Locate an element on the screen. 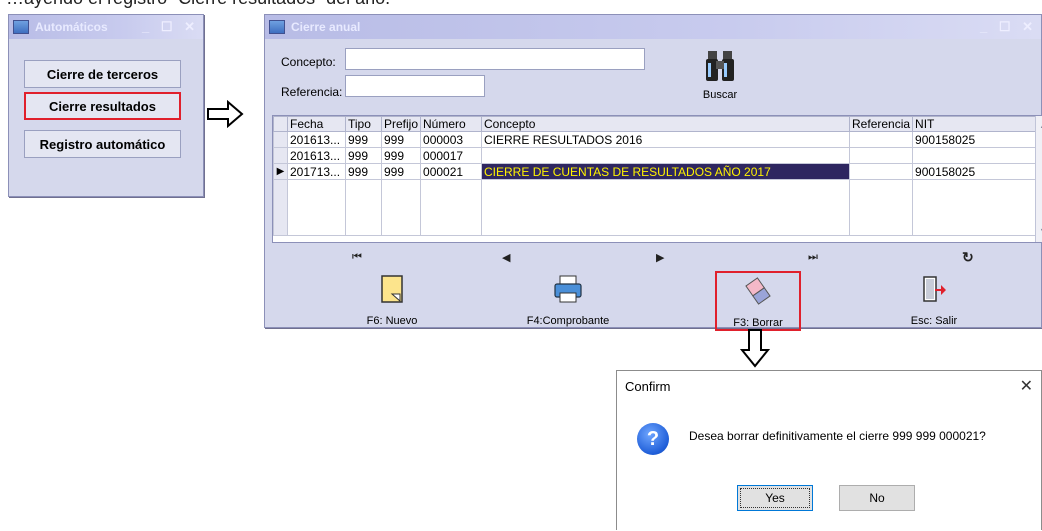  column-header-fecha: Fecha is located at coordinates (317, 124).